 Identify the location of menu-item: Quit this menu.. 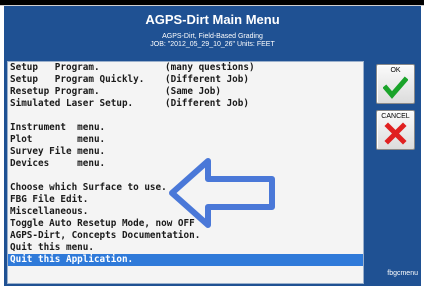
(185, 248).